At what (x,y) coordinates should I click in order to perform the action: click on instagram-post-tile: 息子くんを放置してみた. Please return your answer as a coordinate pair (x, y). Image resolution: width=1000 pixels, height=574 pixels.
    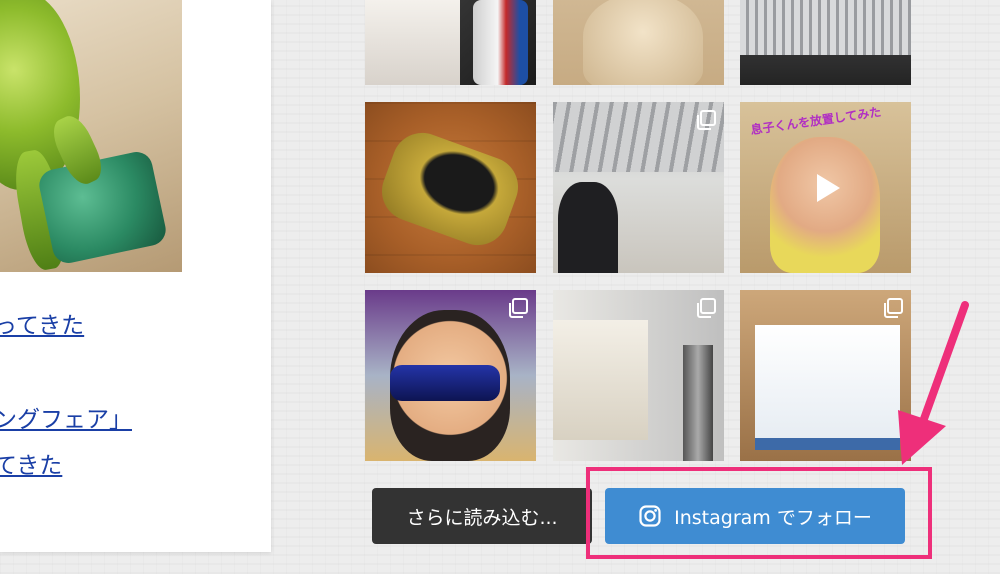
    Looking at the image, I should click on (825, 187).